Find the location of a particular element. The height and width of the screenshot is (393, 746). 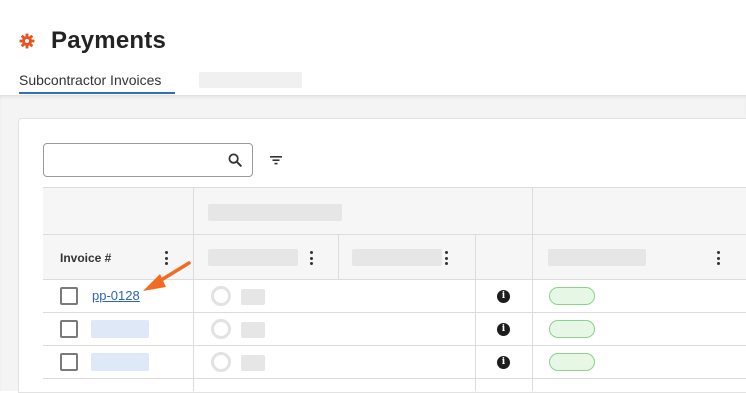

invoice-link: pp-0128 is located at coordinates (116, 295).